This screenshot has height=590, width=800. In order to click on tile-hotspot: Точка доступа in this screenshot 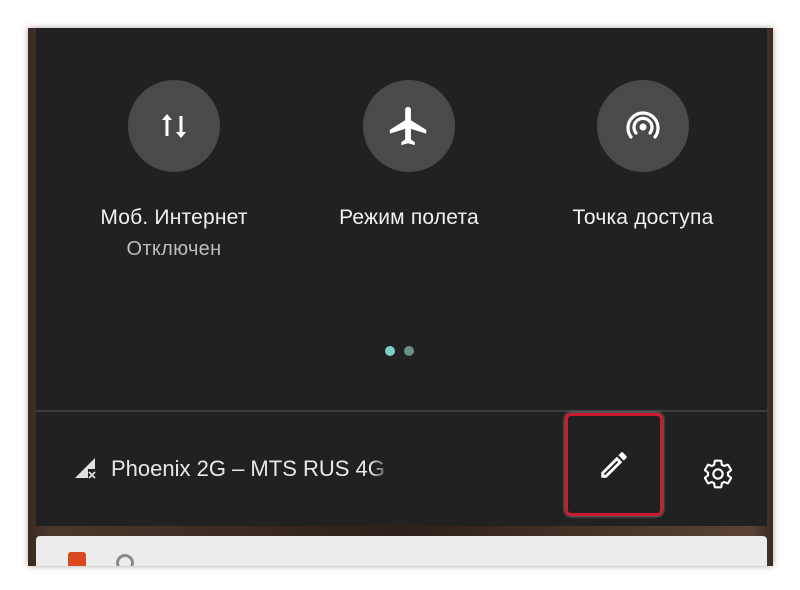, I will do `click(643, 155)`.